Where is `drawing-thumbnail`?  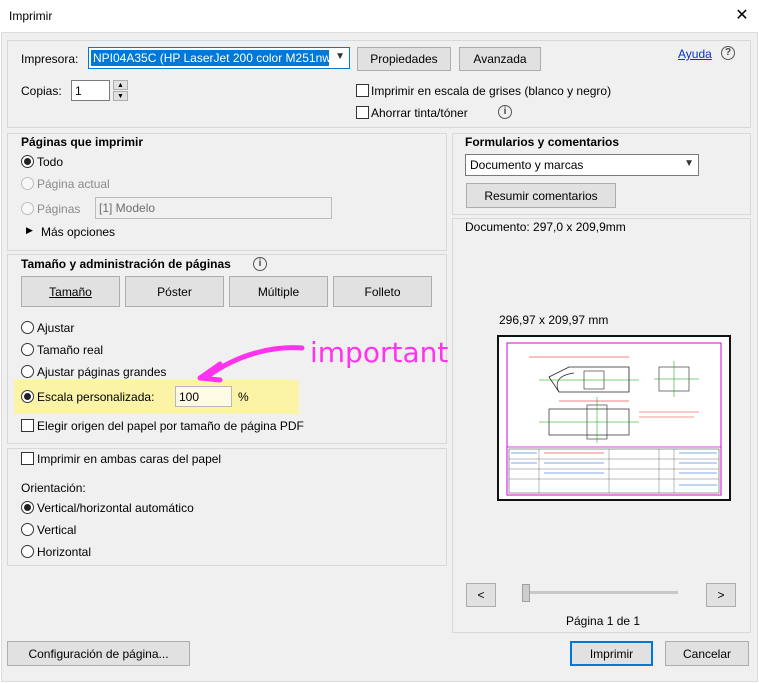
drawing-thumbnail is located at coordinates (614, 419).